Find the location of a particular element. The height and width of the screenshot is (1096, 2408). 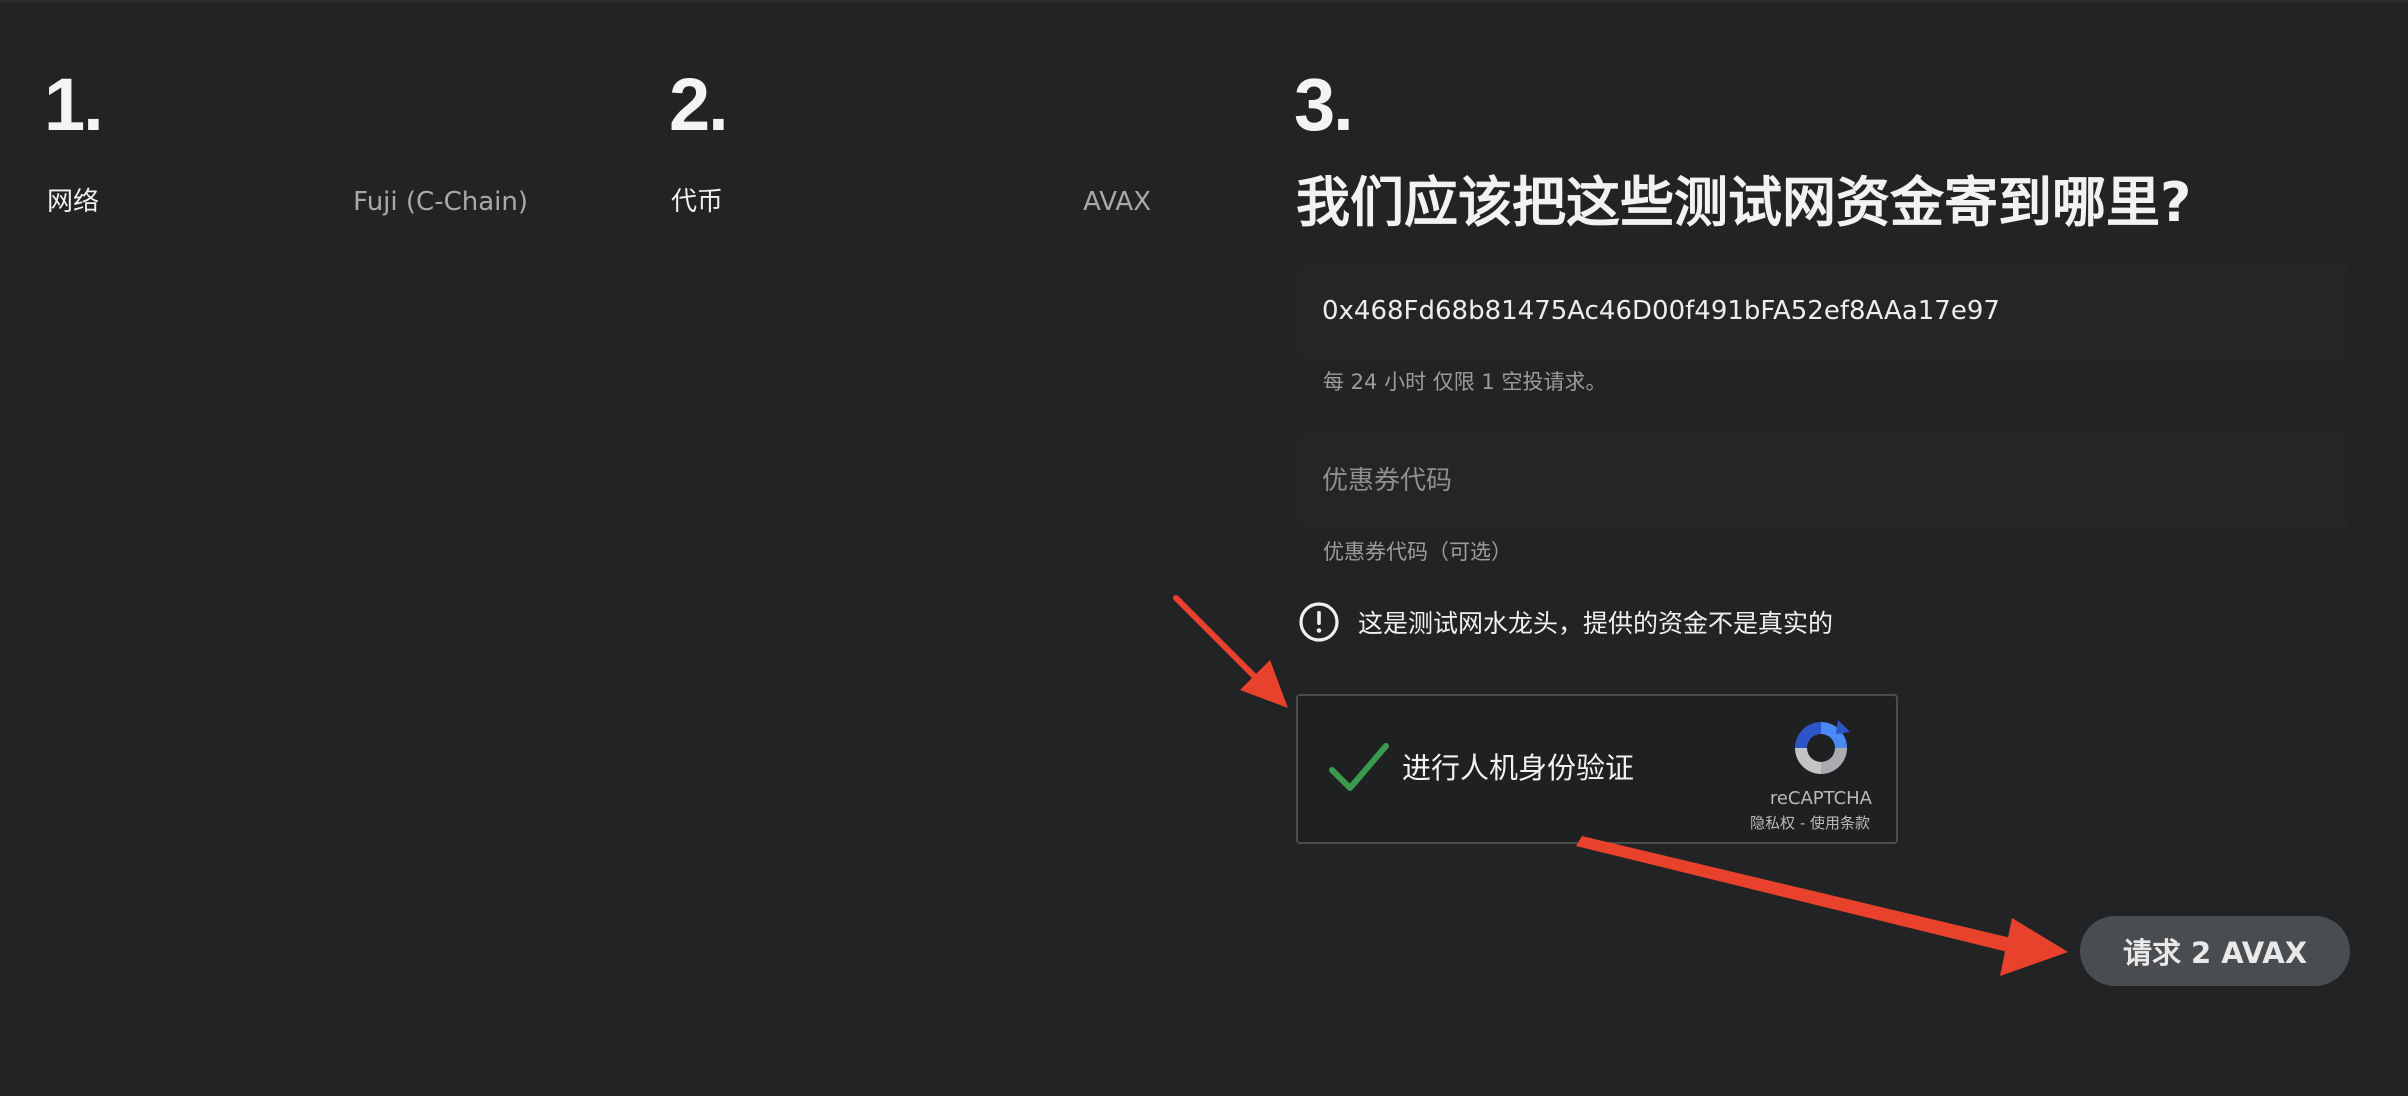

address-input is located at coordinates (1823, 311).